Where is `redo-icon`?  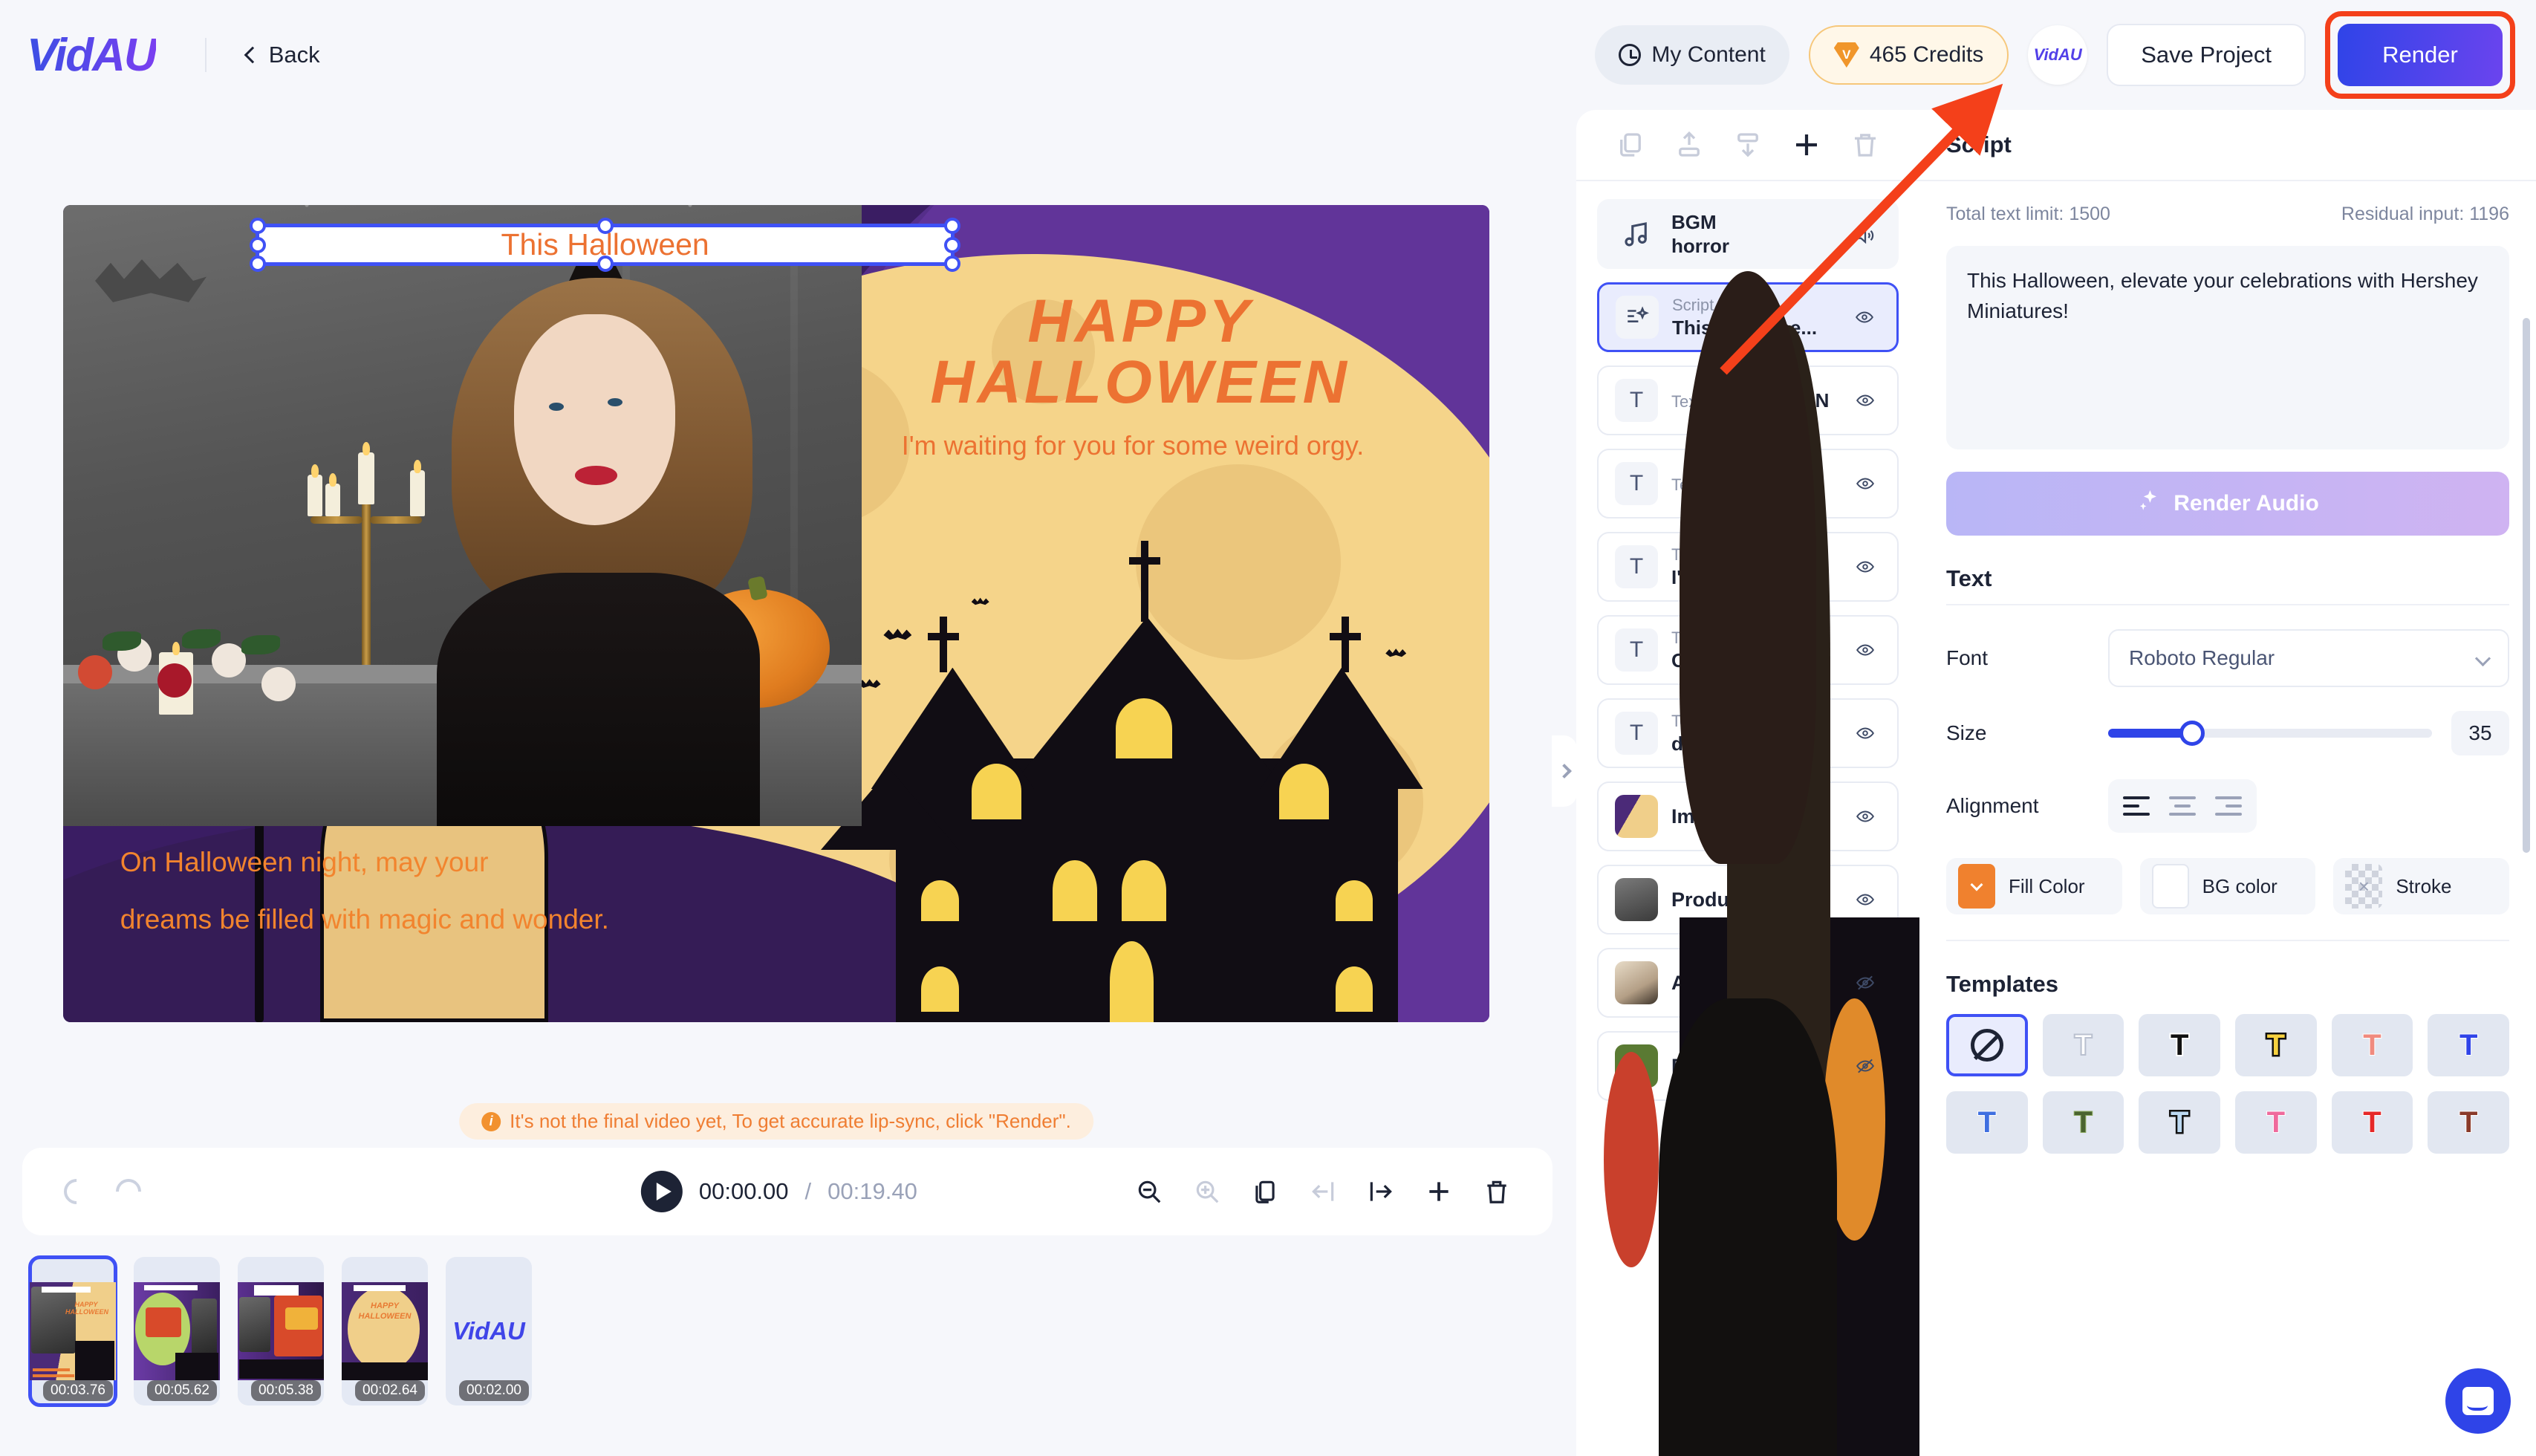 redo-icon is located at coordinates (128, 1192).